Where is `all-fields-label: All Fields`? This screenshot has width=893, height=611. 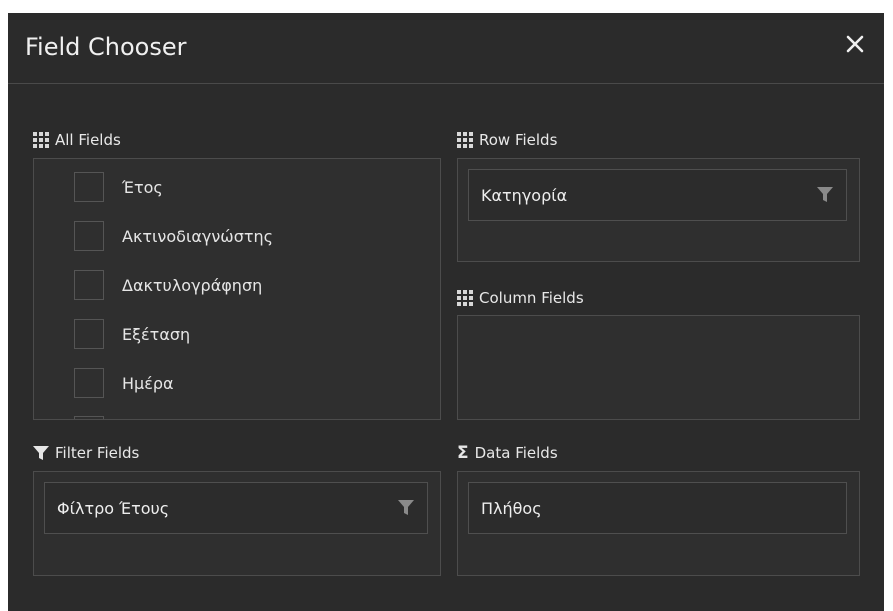
all-fields-label: All Fields is located at coordinates (88, 140).